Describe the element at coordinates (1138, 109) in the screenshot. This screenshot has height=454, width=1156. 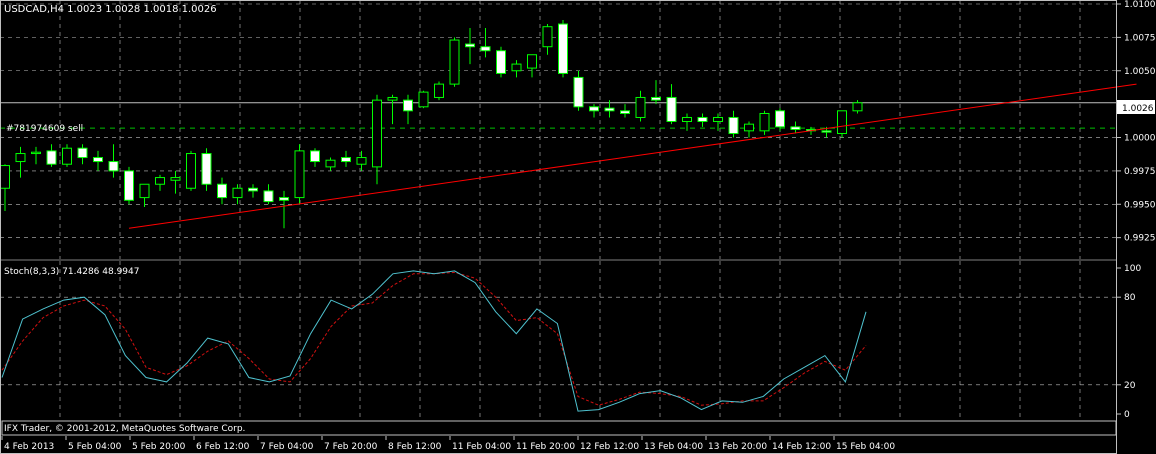
I see `current-price-label: 1.0026` at that location.